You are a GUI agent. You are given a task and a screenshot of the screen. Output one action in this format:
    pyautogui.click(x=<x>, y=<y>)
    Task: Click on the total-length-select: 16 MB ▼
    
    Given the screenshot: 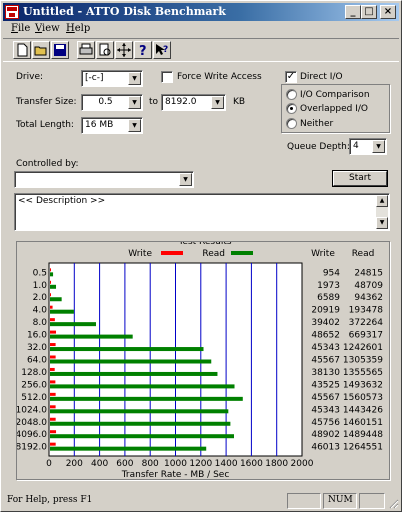 What is the action you would take?
    pyautogui.click(x=112, y=125)
    